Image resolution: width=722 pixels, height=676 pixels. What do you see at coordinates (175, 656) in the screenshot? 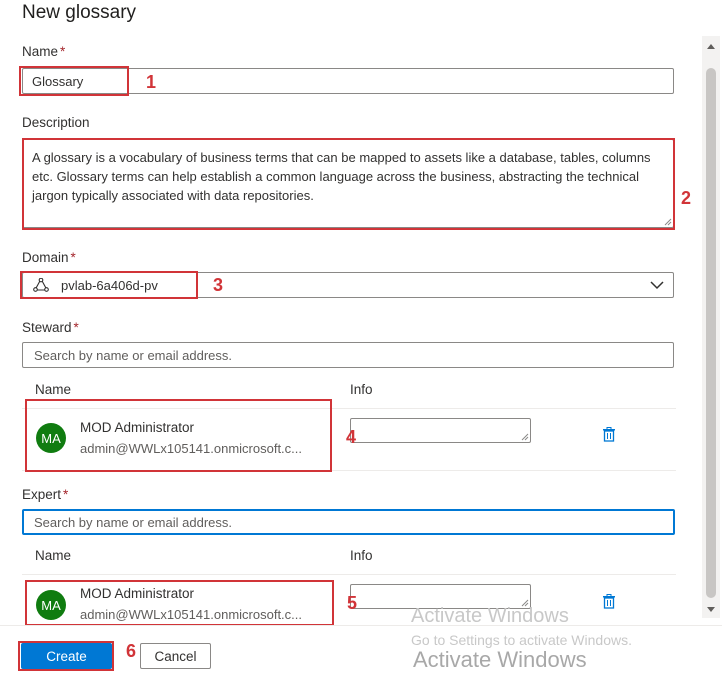
I see `cancel-button: Cancel` at bounding box center [175, 656].